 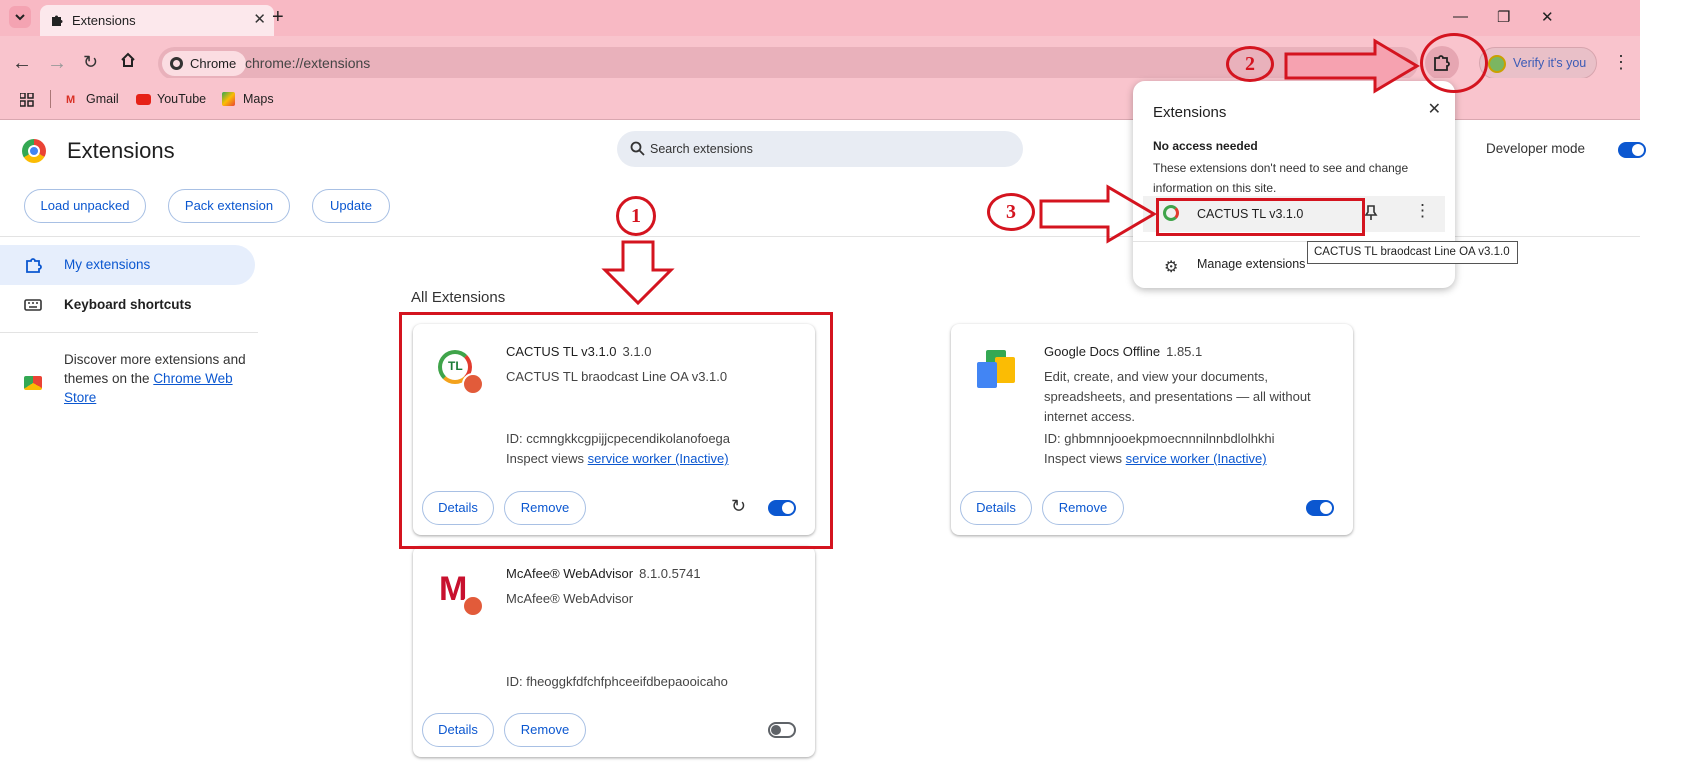 What do you see at coordinates (1205, 146) in the screenshot?
I see `popup-section-title: No access needed` at bounding box center [1205, 146].